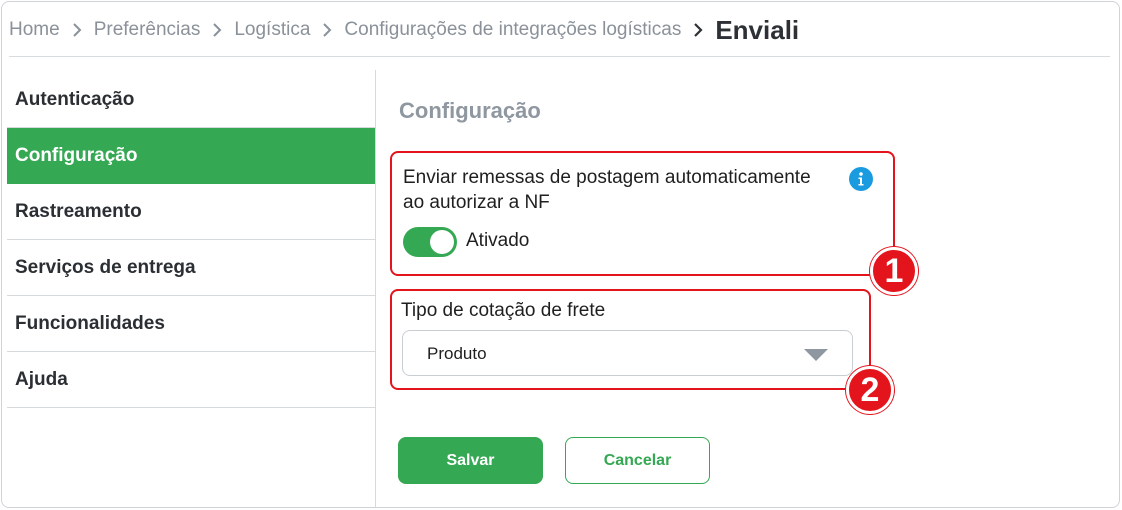  What do you see at coordinates (457, 353) in the screenshot?
I see `select-value: Produto` at bounding box center [457, 353].